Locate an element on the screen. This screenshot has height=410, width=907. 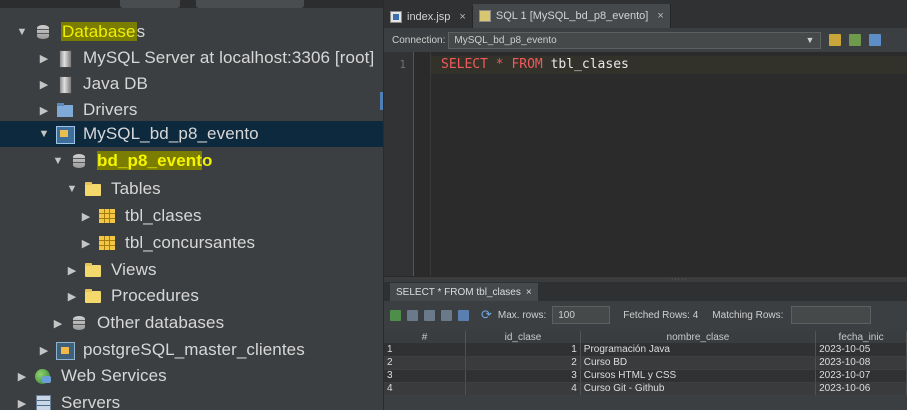
tree-item-tbl-concursantes: ▶ tbl_concursantes is located at coordinates (191, 243).